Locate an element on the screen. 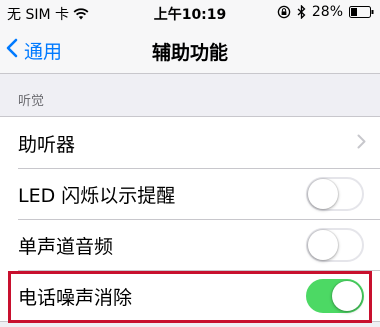 Image resolution: width=380 pixels, height=327 pixels. navigation-bar: 通用 辅助功能 is located at coordinates (190, 50).